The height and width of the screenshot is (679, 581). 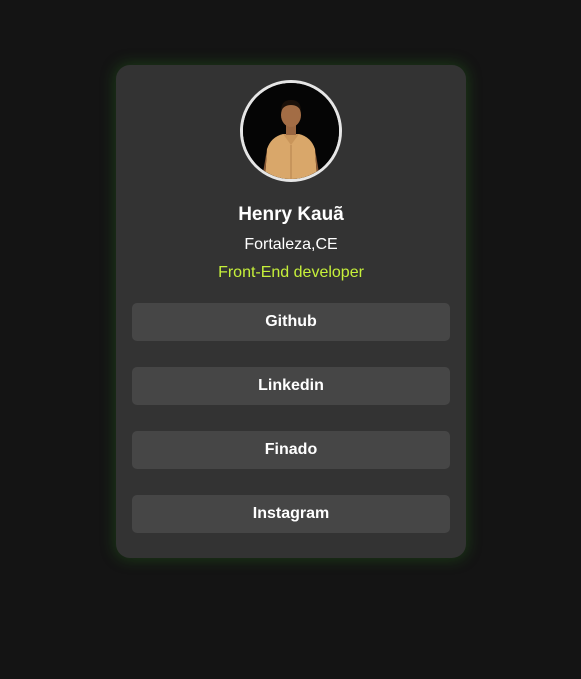 What do you see at coordinates (291, 322) in the screenshot?
I see `github-link-button: Github` at bounding box center [291, 322].